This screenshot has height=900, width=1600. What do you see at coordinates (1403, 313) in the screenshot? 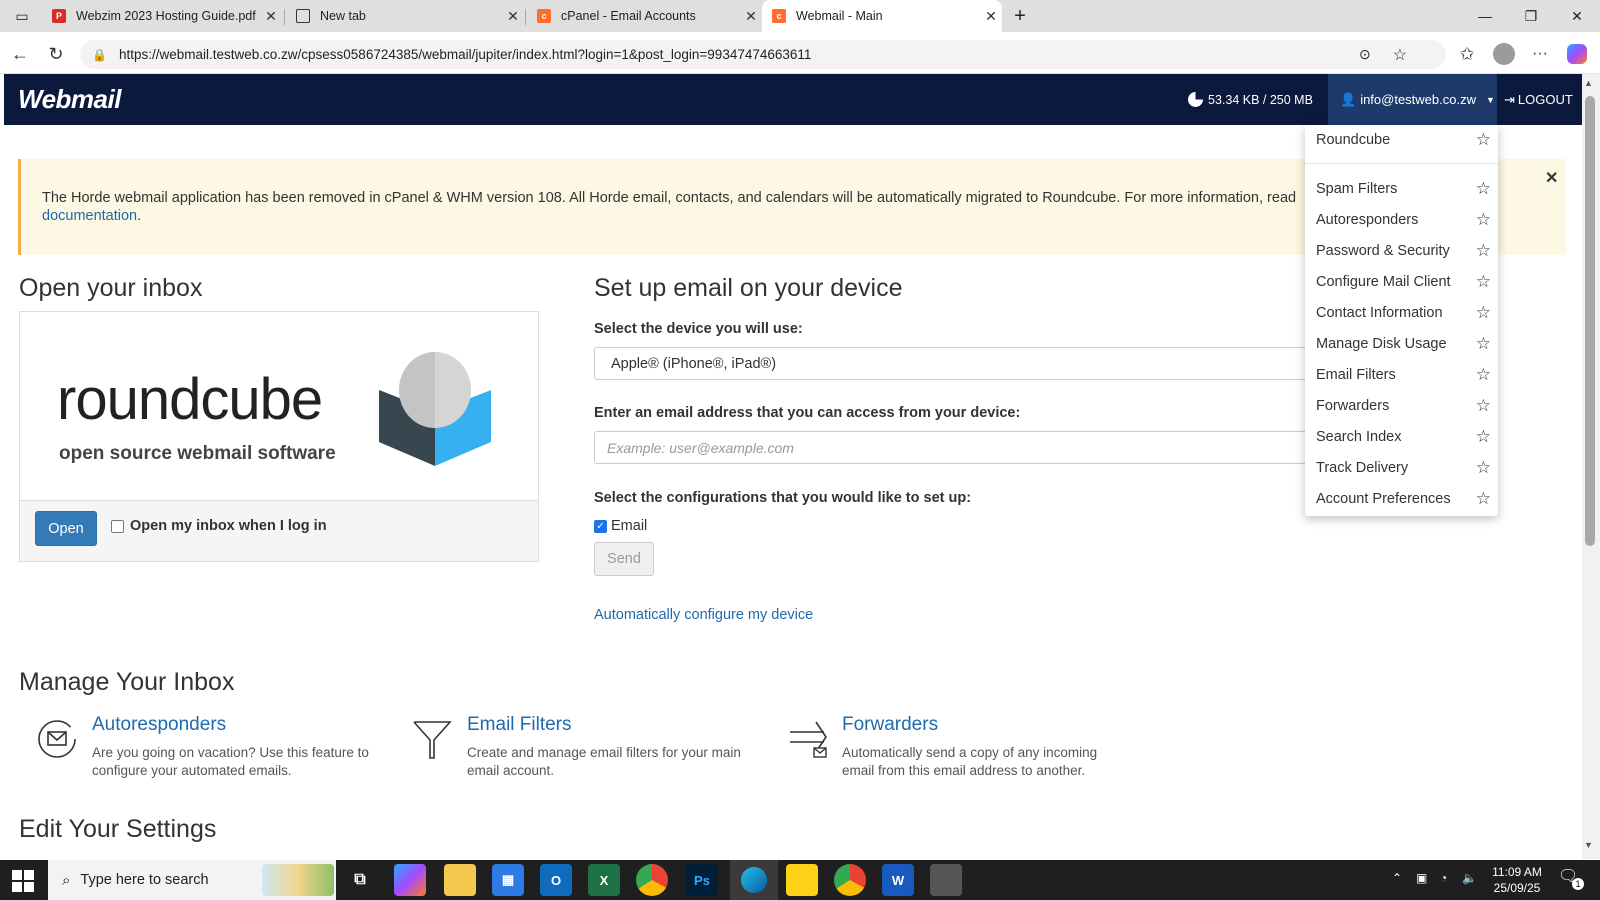
I see `menu-item-contact-information: Contact Information ☆` at bounding box center [1403, 313].